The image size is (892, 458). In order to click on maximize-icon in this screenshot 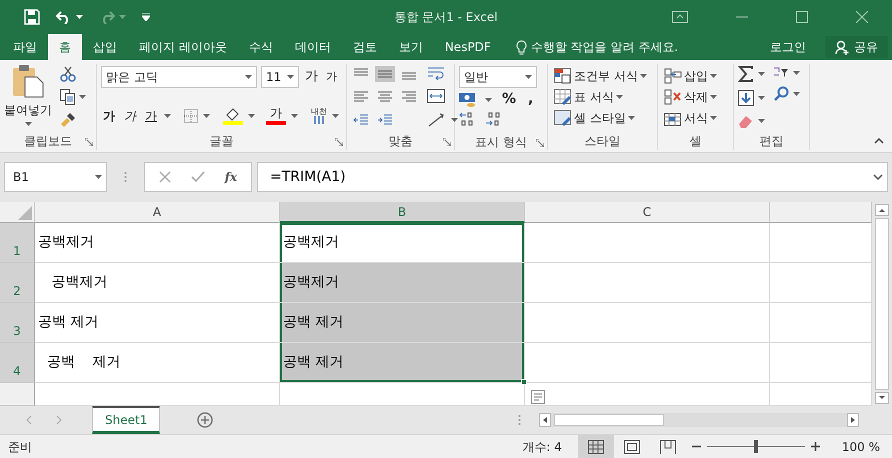, I will do `click(802, 17)`.